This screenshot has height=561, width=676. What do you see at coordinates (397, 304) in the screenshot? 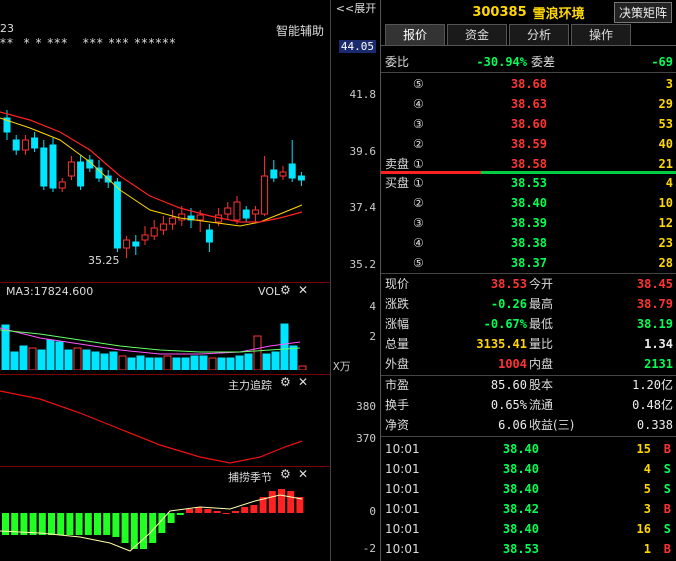
I see `stat-label: 涨跌` at bounding box center [397, 304].